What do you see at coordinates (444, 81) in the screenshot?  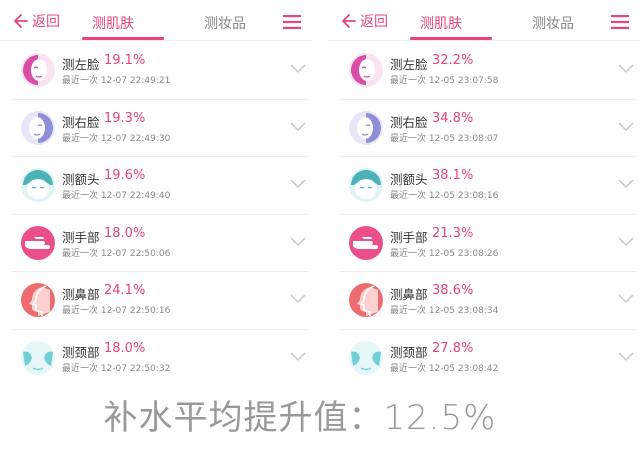 I see `item-timestamp: 最近一次 12-05 23:07:58` at bounding box center [444, 81].